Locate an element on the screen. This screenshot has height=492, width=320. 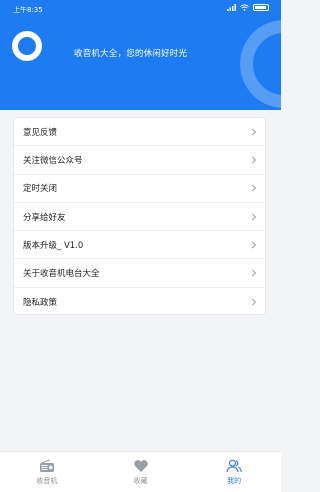
wifi-icon is located at coordinates (244, 7).